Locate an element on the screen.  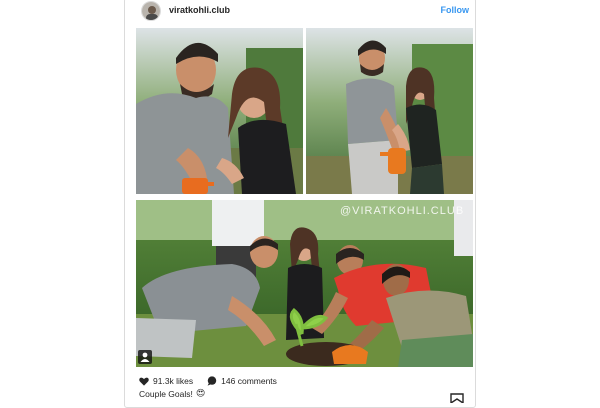
follow-button: Follow is located at coordinates (455, 10).